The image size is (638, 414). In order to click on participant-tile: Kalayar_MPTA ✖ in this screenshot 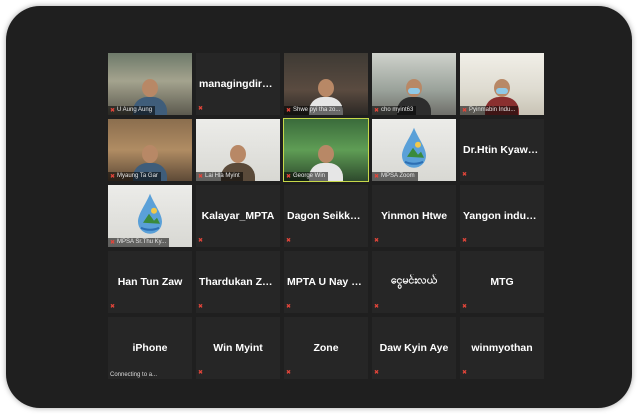, I will do `click(238, 216)`.